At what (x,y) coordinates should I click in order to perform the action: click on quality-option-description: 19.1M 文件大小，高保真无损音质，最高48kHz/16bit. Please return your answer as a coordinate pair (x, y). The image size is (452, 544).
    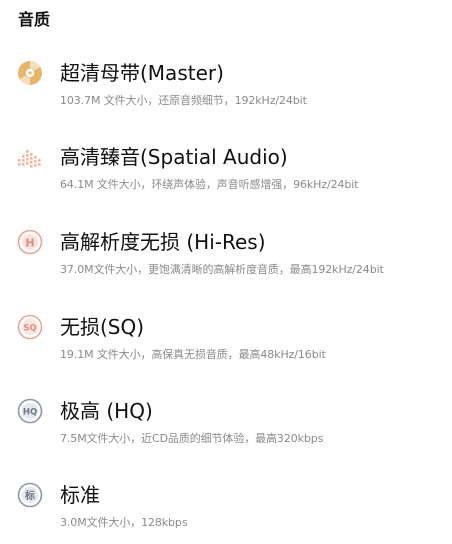
    Looking at the image, I should click on (193, 354).